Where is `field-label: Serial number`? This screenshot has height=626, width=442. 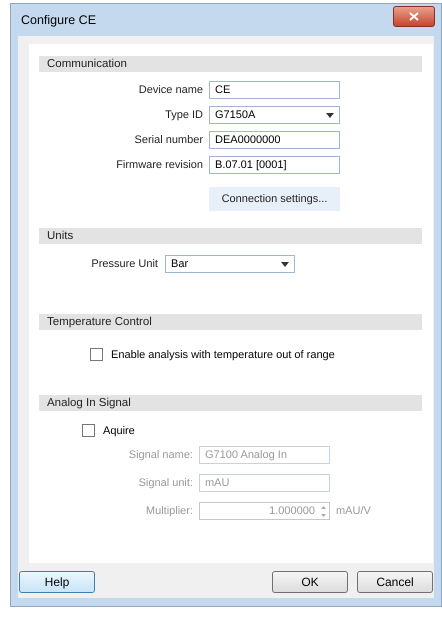
field-label: Serial number is located at coordinates (168, 140).